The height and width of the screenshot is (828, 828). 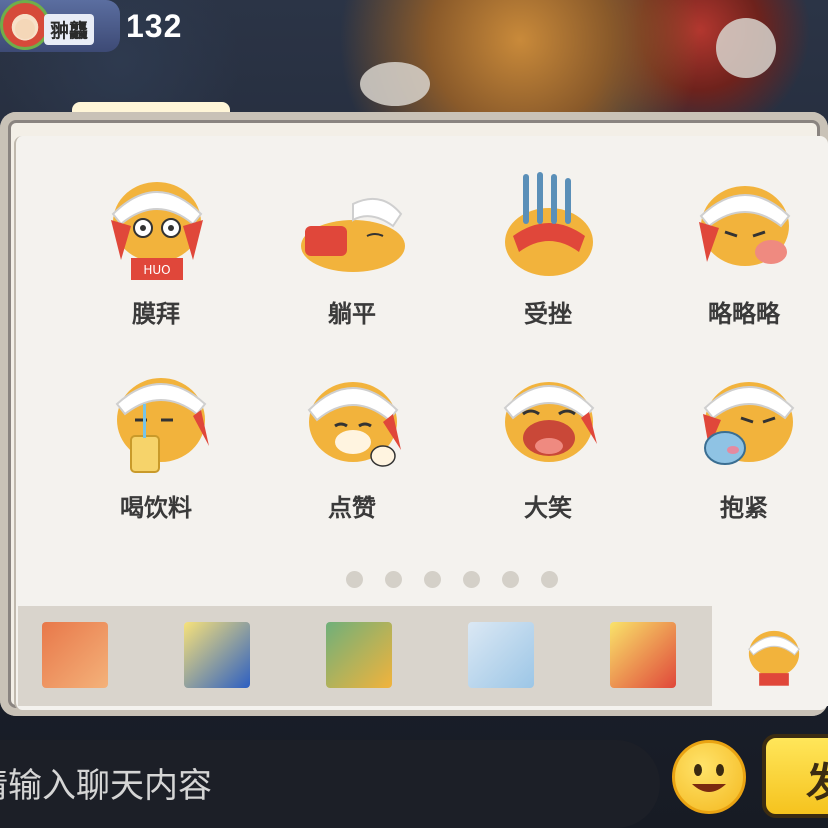 What do you see at coordinates (548, 508) in the screenshot?
I see `sticker-label: 大笑` at bounding box center [548, 508].